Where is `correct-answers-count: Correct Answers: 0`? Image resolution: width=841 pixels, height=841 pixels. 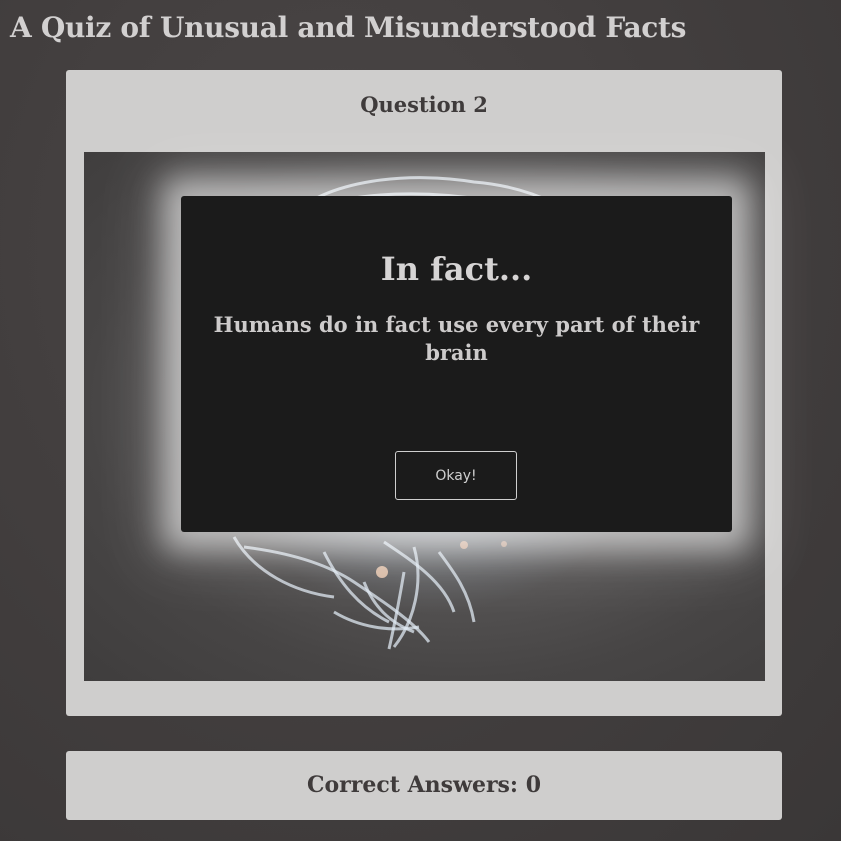 correct-answers-count: Correct Answers: 0 is located at coordinates (424, 785).